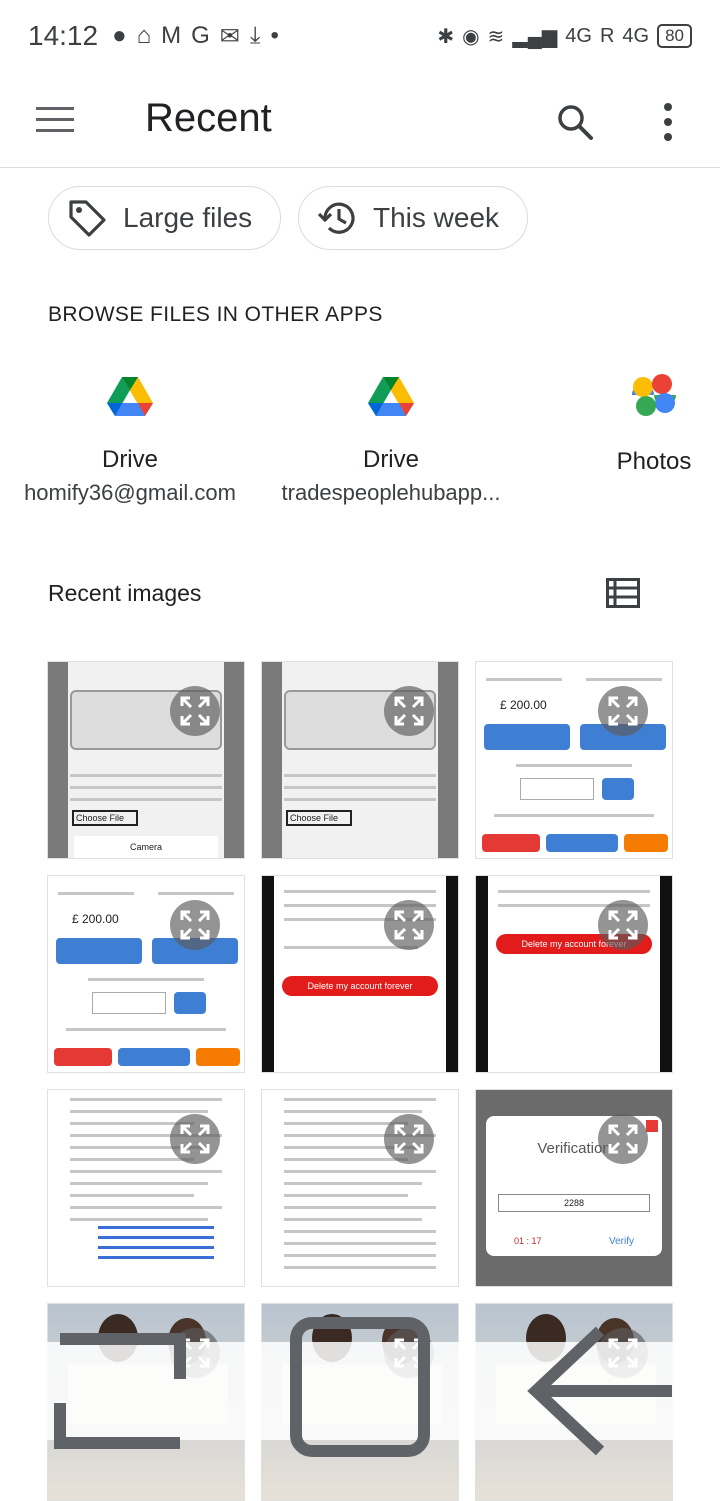 The width and height of the screenshot is (720, 1501). What do you see at coordinates (120, 1391) in the screenshot?
I see `recents-nav-icon` at bounding box center [120, 1391].